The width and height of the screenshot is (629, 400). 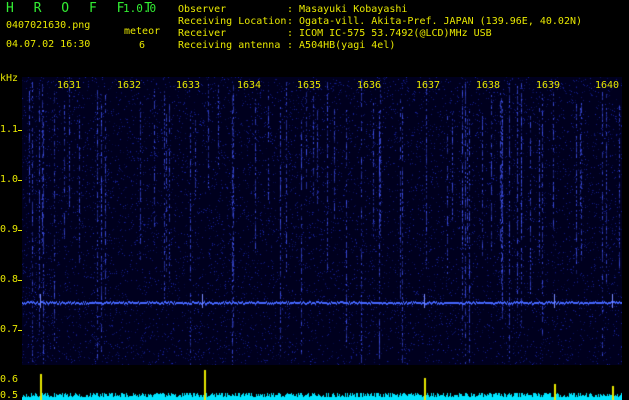 I want to click on file-name: 0407021630.png, so click(x=48, y=25).